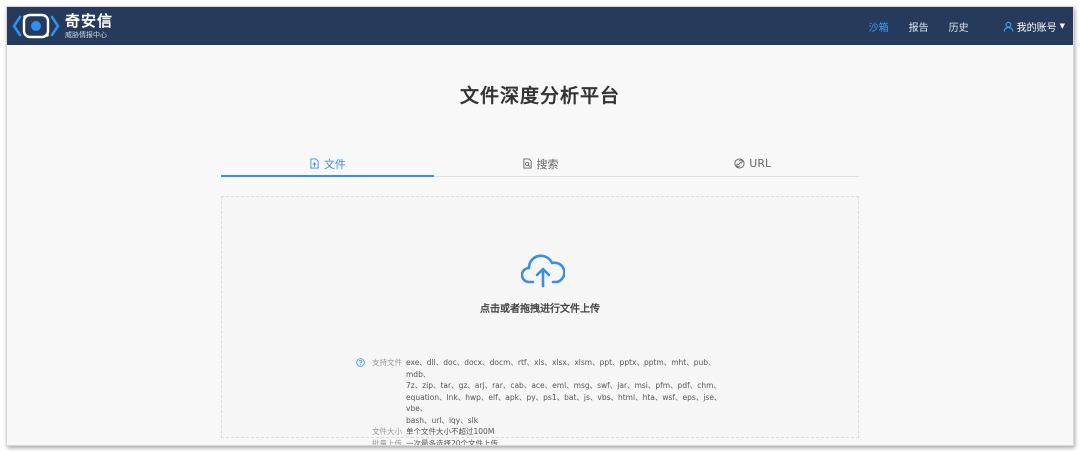 The width and height of the screenshot is (1080, 452). What do you see at coordinates (541, 432) in the screenshot?
I see `file-size-row: 文件大小 单个文件大小不超过100M` at bounding box center [541, 432].